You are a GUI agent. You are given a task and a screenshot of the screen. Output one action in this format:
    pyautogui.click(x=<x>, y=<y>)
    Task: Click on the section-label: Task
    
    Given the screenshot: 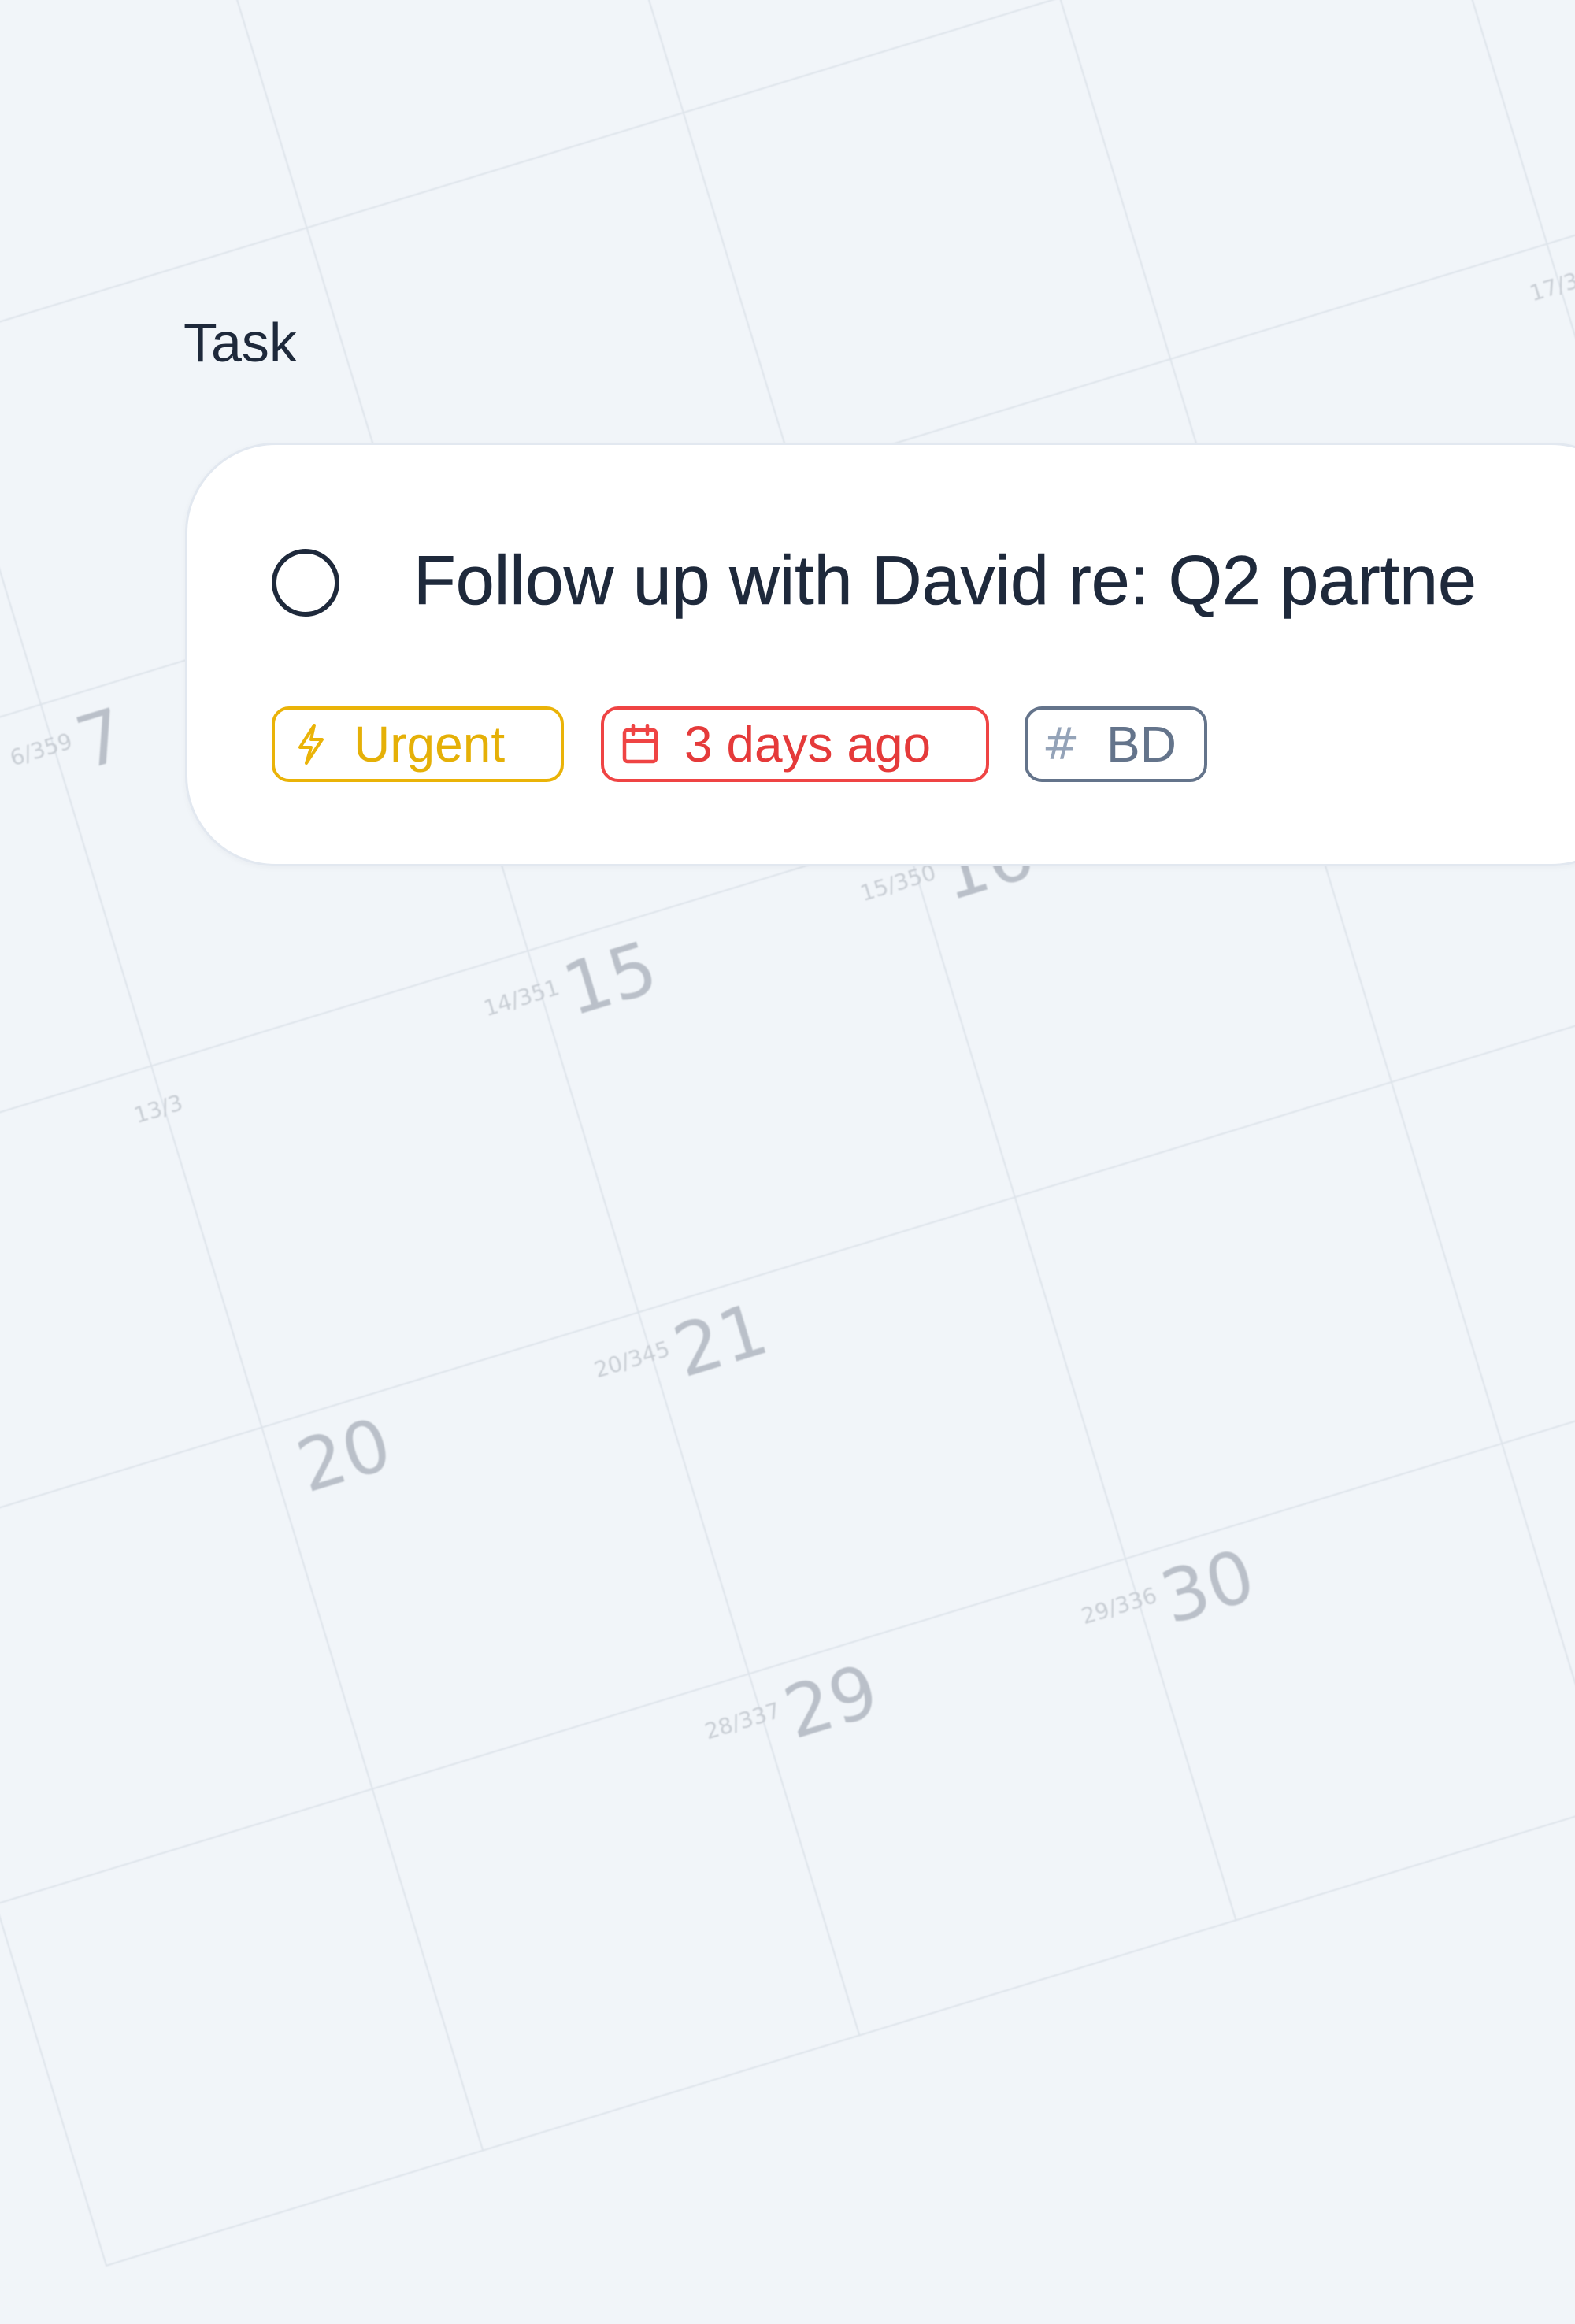 What is the action you would take?
    pyautogui.click(x=240, y=342)
    